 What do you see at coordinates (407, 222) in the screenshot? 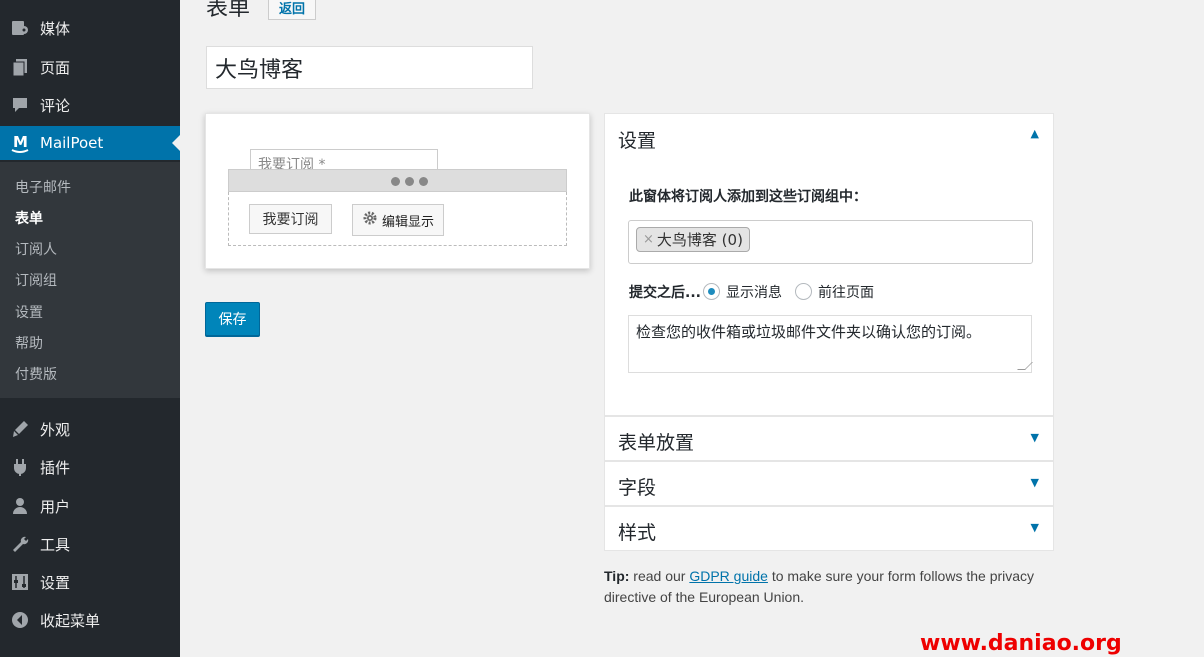
I see `edit-display-label: 编辑显示` at bounding box center [407, 222].